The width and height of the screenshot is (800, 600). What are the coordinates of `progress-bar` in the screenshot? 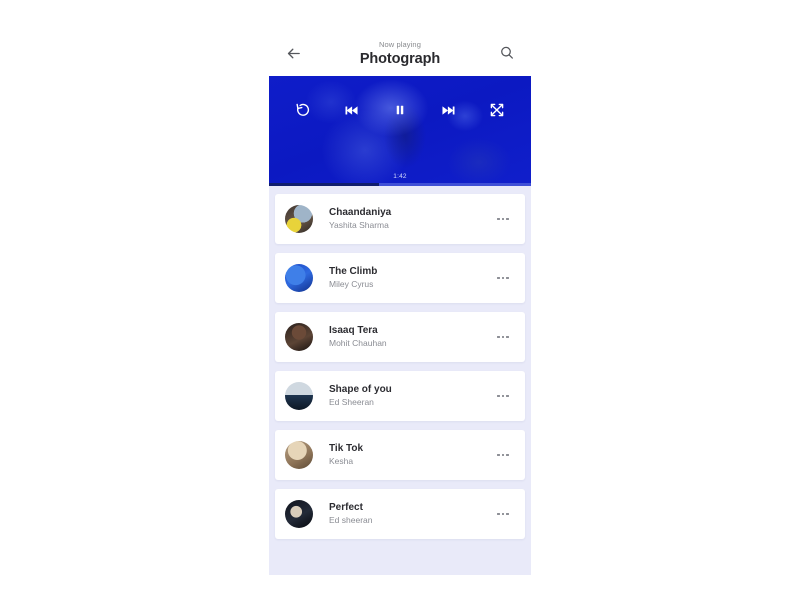 It's located at (400, 184).